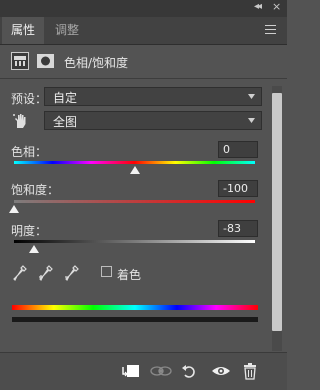  Describe the element at coordinates (14, 209) in the screenshot. I see `saturation-slider-thumb` at that location.